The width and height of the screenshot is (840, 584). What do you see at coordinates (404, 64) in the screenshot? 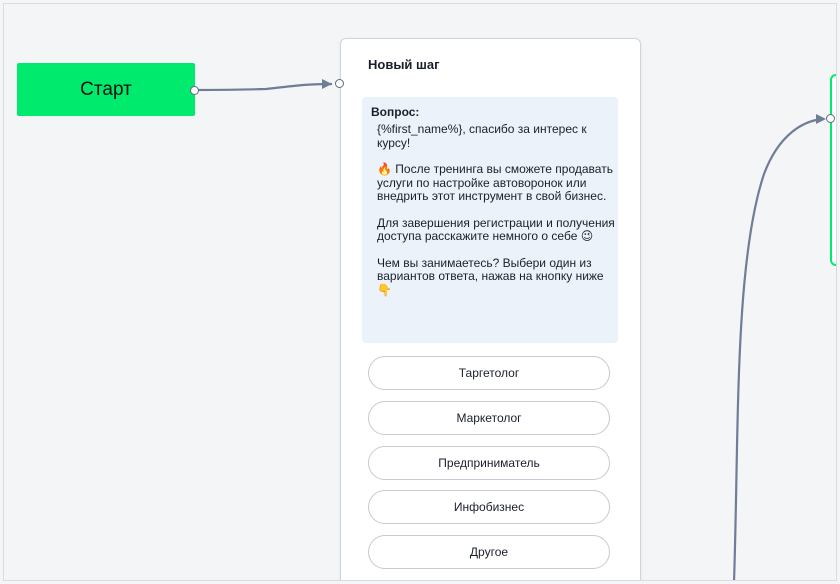
I see `step-title: Новый шаг` at bounding box center [404, 64].